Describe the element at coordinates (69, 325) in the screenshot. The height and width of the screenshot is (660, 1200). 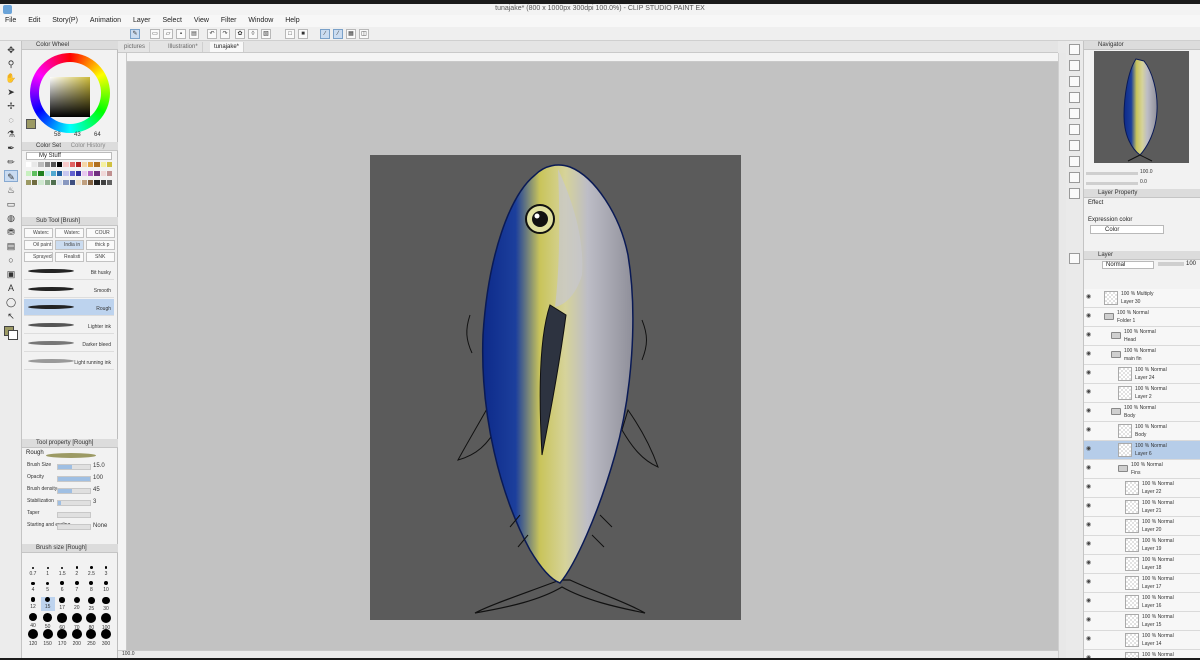
I see `brush-item: Lighter ink` at that location.